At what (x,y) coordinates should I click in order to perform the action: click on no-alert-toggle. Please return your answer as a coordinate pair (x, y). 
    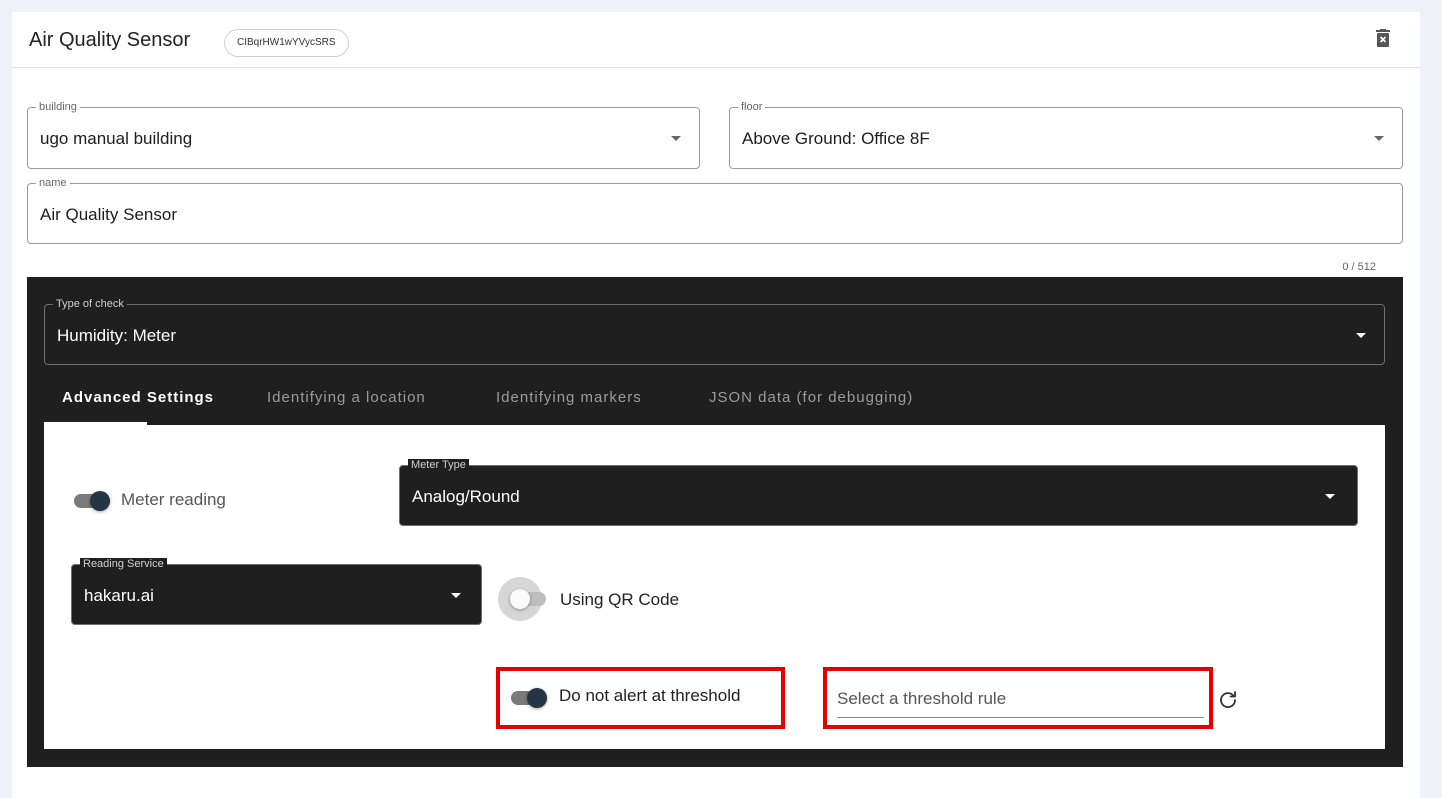
    Looking at the image, I should click on (529, 698).